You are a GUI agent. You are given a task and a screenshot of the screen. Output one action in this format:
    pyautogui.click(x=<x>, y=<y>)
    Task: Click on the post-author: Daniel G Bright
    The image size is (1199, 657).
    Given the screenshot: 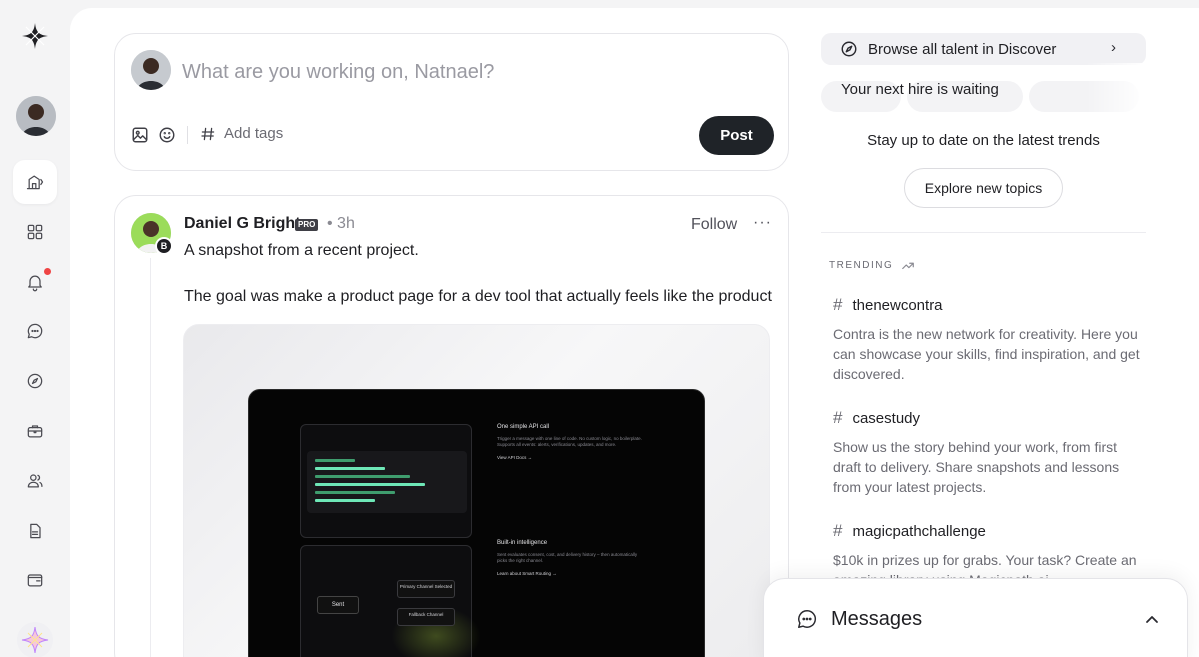 What is the action you would take?
    pyautogui.click(x=242, y=224)
    